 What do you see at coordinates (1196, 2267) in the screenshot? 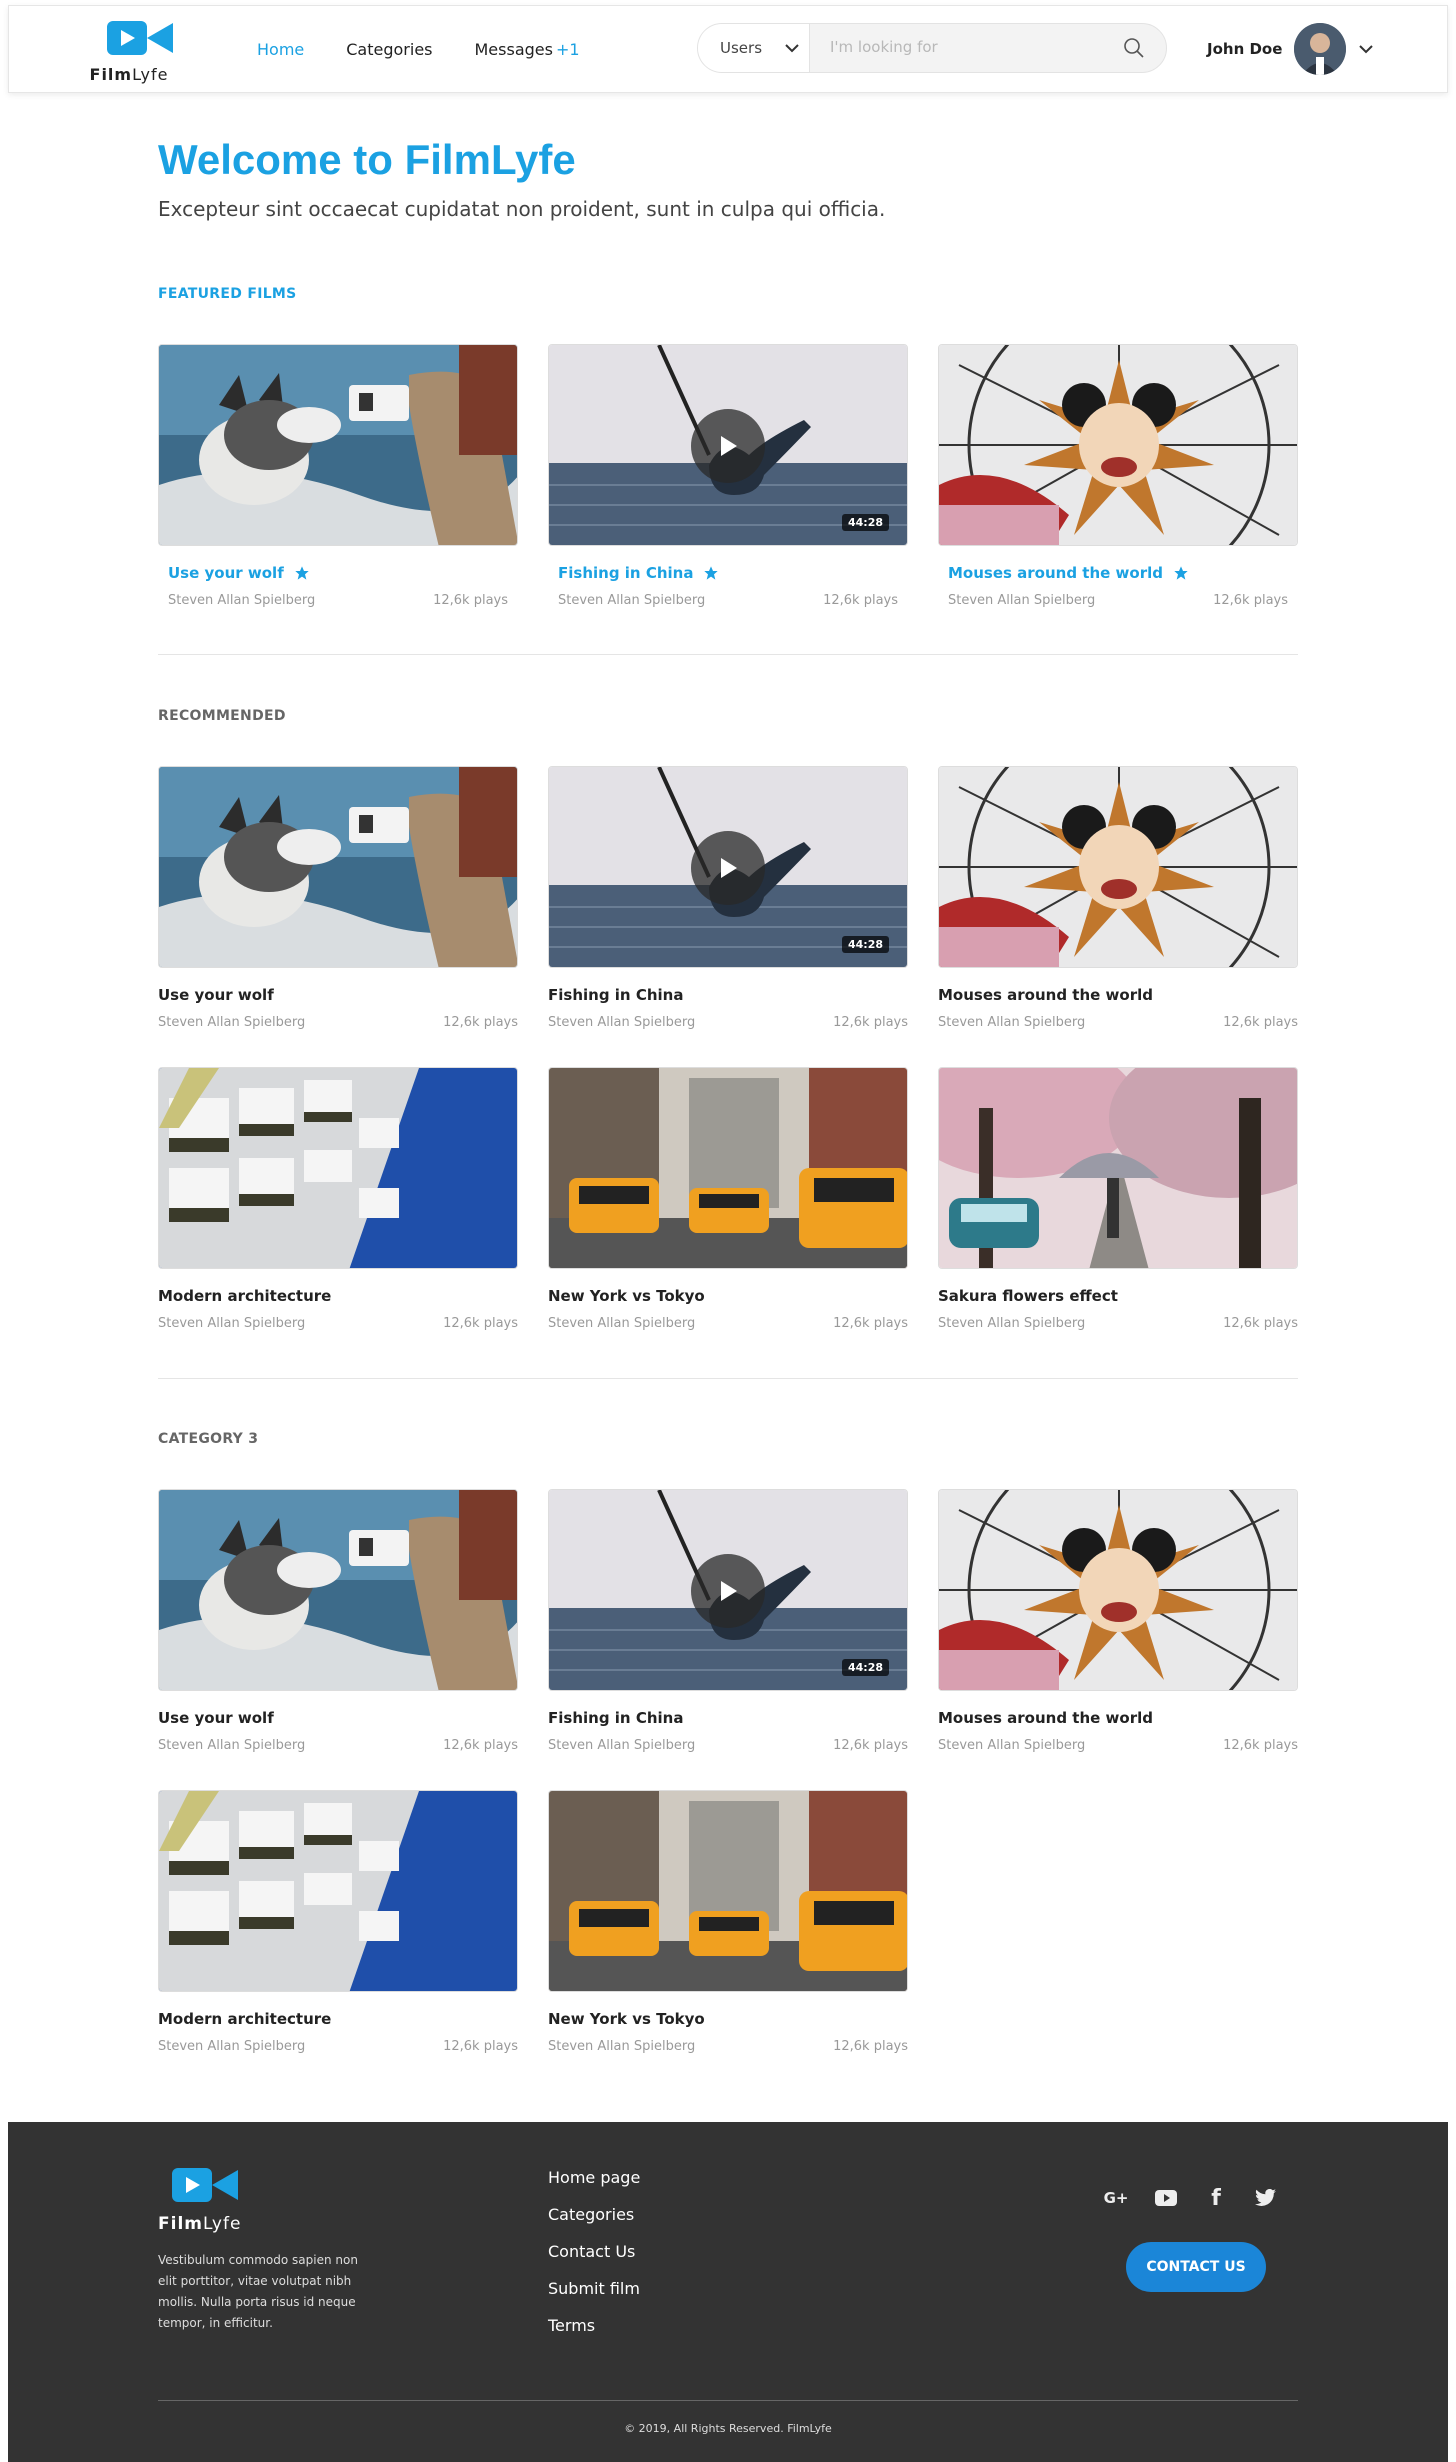
I see `contact-us-button: CONTACT US` at bounding box center [1196, 2267].